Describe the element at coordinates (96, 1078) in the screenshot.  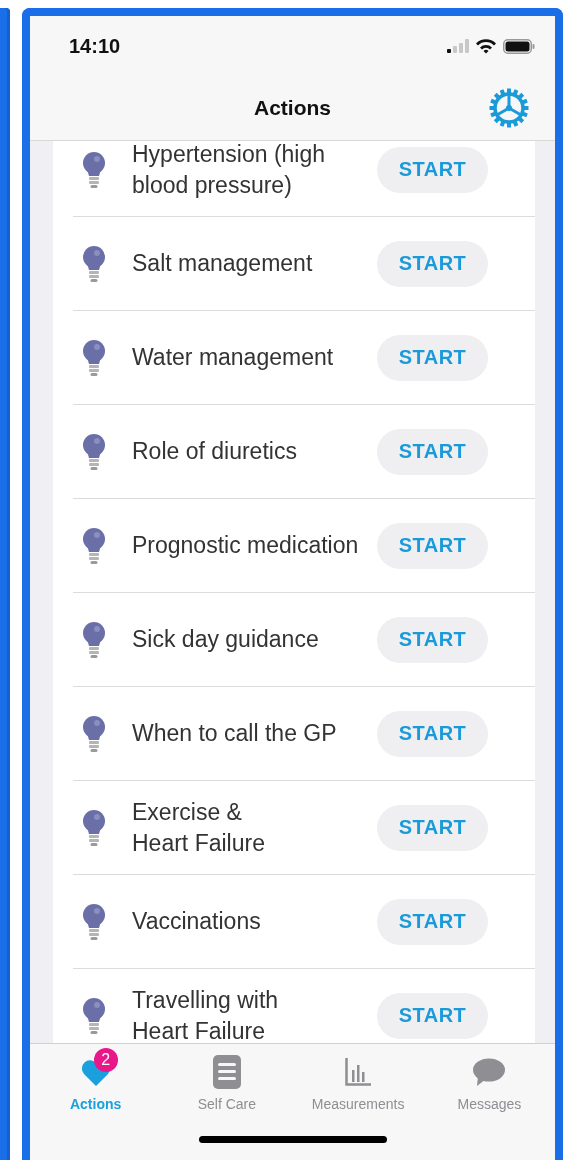
I see `tab-bar-item: 2 Actions` at that location.